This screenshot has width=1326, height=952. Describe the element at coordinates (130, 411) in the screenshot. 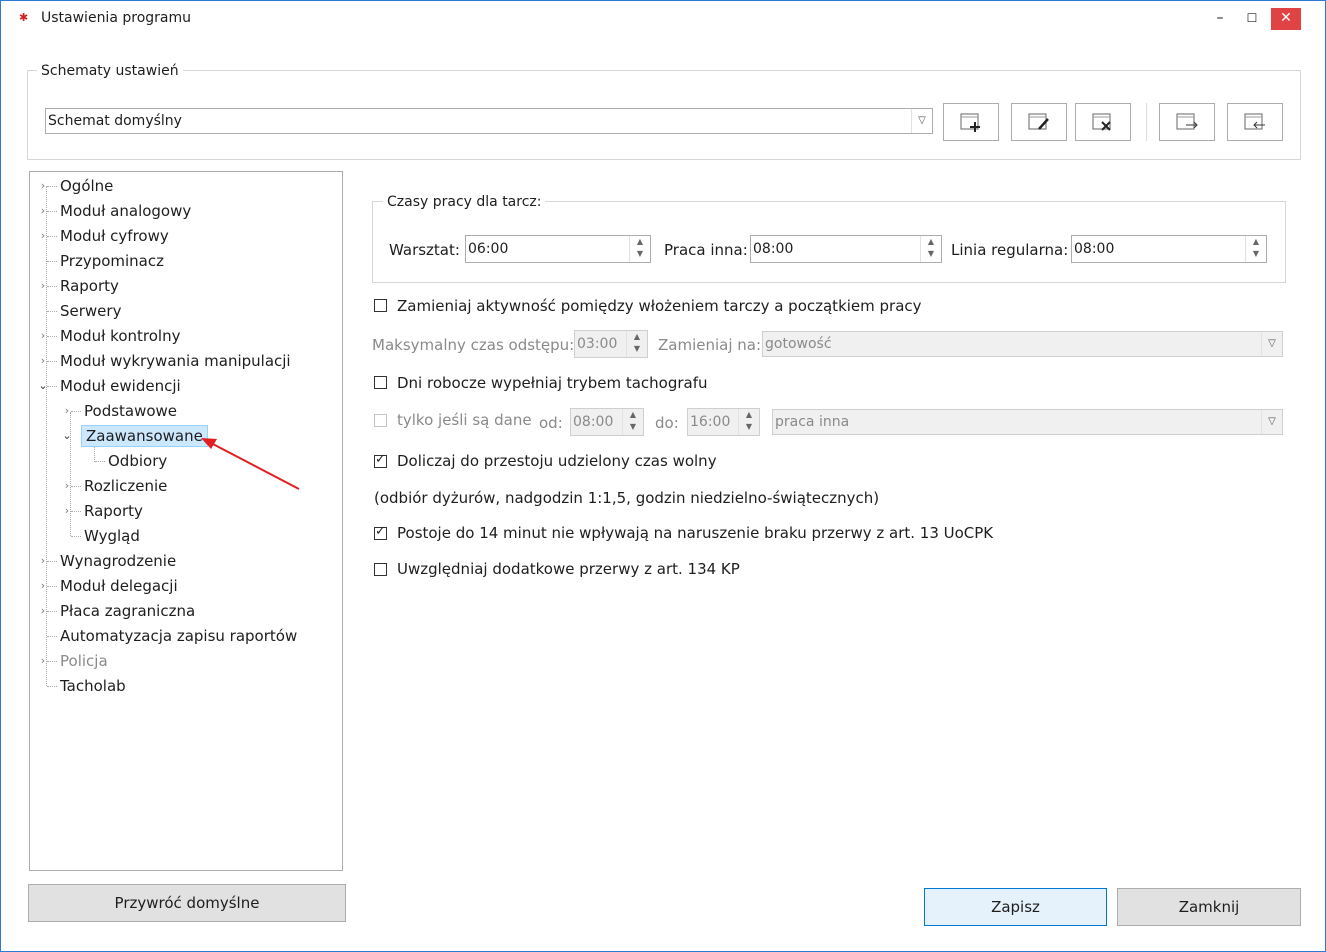

I see `tree-item-podstawowe: Podstawowe` at that location.